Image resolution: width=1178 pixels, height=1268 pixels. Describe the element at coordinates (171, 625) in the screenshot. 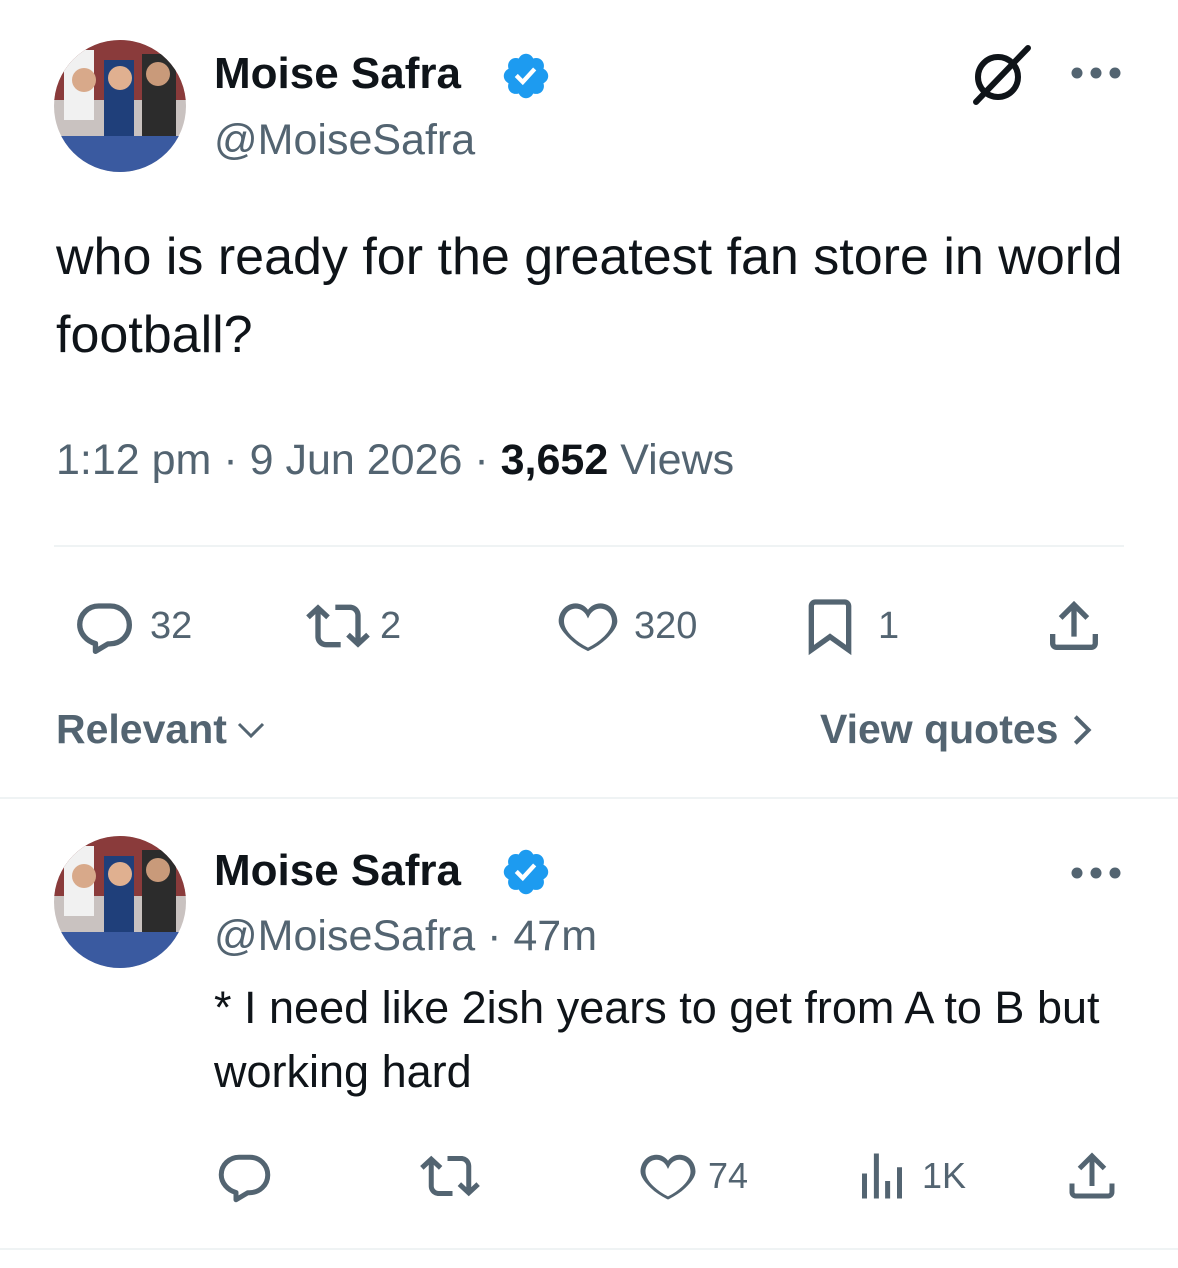

I see `reply-count: 32` at that location.